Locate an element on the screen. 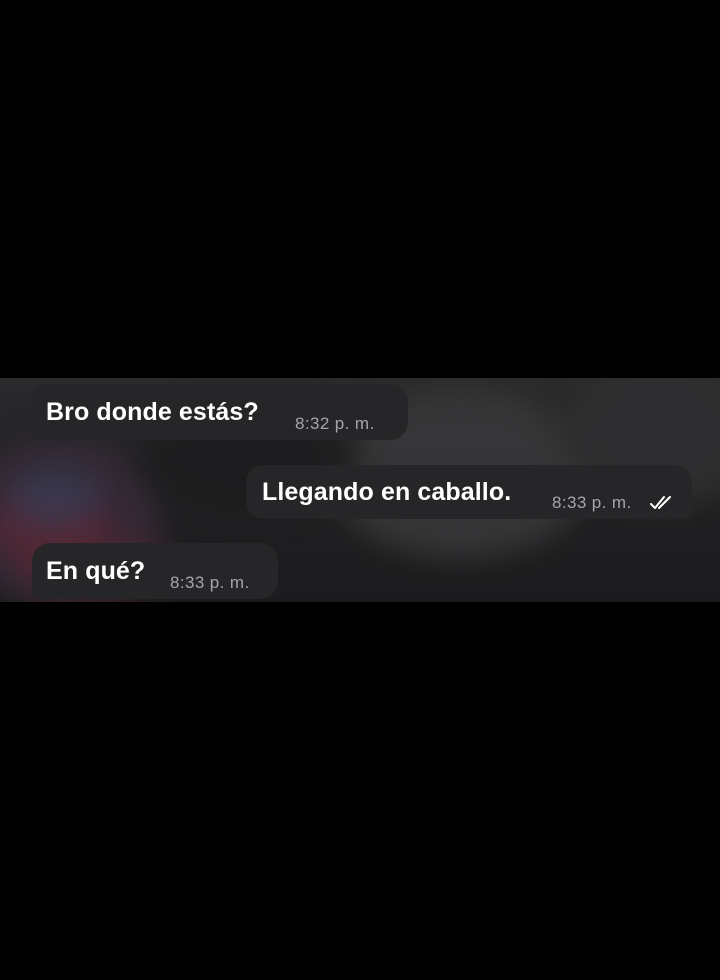  wallpaper-shape is located at coordinates (55, 498).